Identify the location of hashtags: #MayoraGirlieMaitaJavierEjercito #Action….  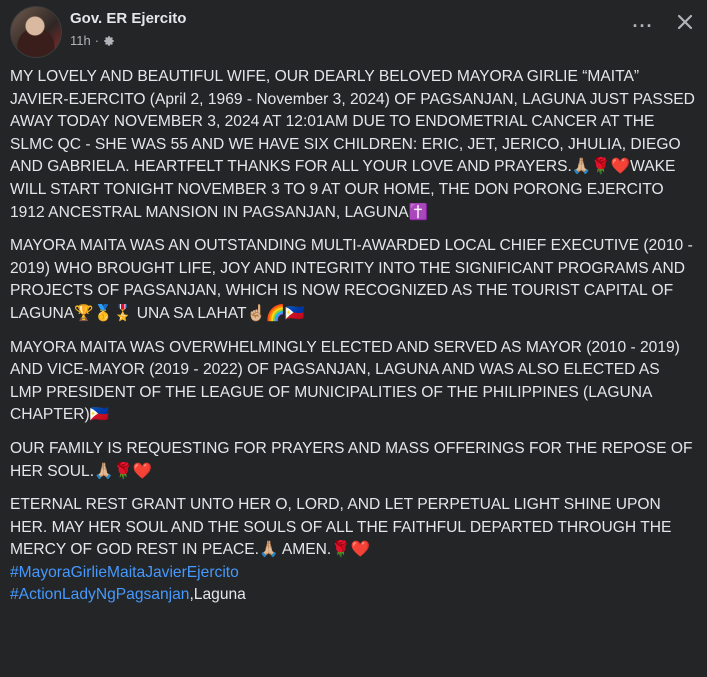
(352, 584).